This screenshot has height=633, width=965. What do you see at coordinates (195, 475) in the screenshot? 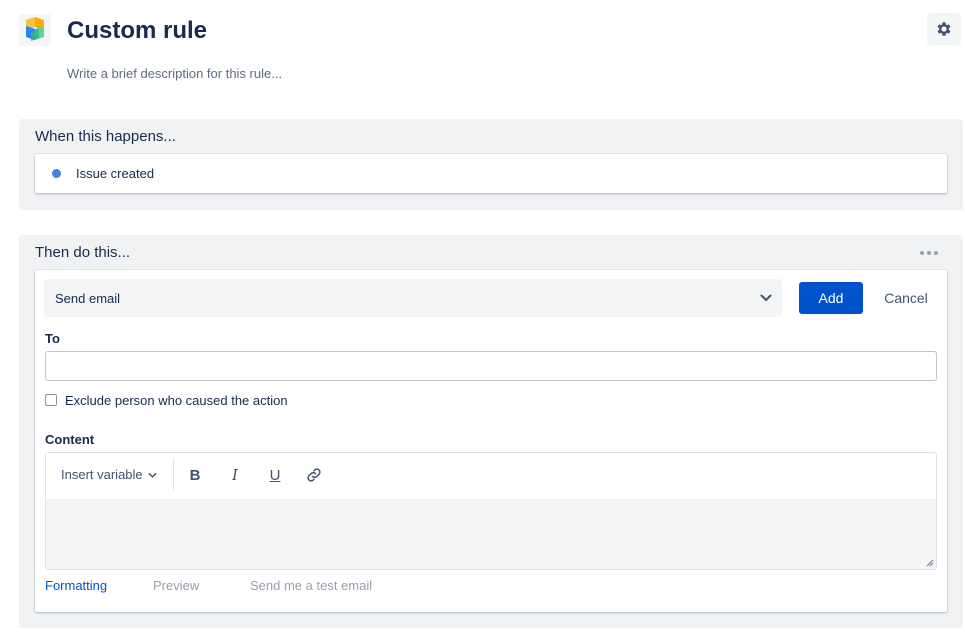
I see `bold-button: B` at bounding box center [195, 475].